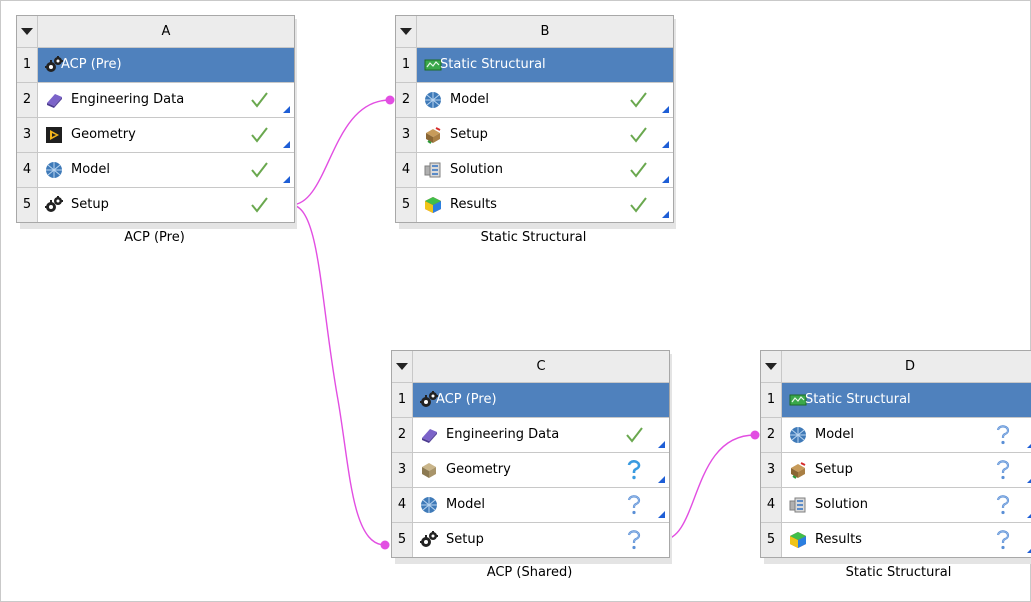 This screenshot has width=1031, height=602. Describe the element at coordinates (429, 470) in the screenshot. I see `geometry-box-icon` at that location.